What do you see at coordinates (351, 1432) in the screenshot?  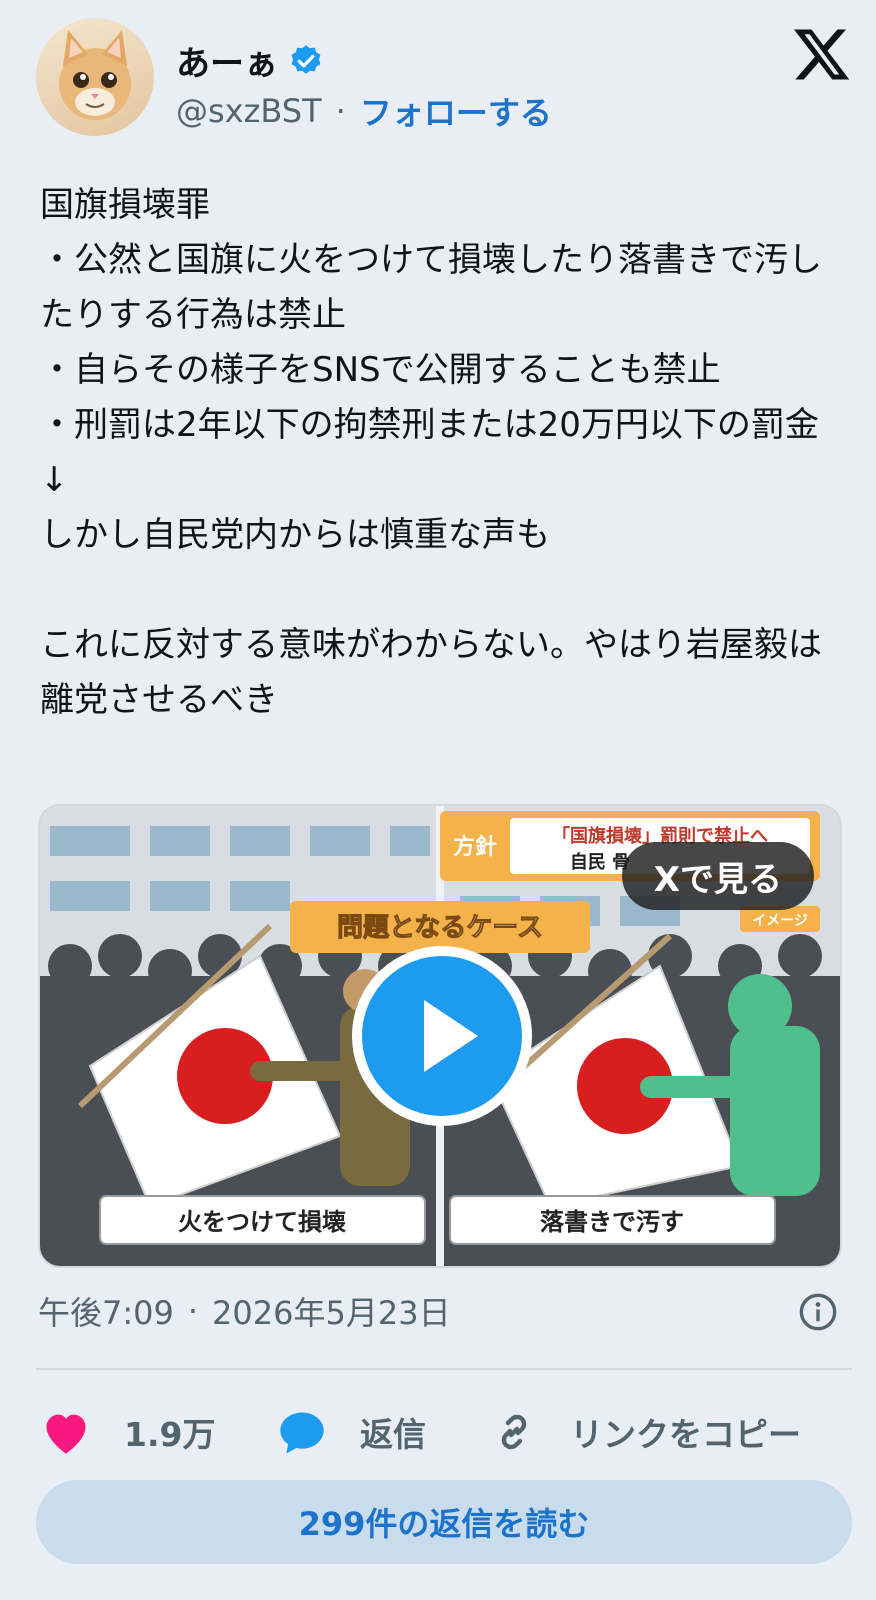 I see `reply-button: 返信` at bounding box center [351, 1432].